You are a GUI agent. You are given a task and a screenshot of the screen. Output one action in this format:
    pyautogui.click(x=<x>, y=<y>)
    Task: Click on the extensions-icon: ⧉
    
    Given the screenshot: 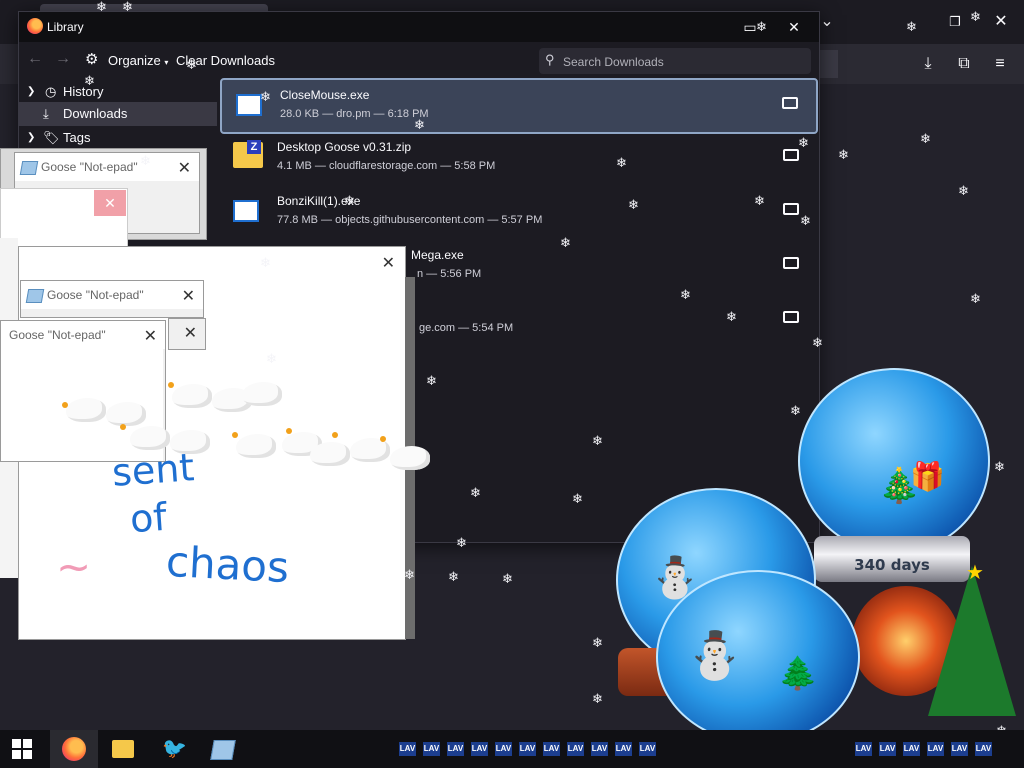 What is the action you would take?
    pyautogui.click(x=964, y=64)
    